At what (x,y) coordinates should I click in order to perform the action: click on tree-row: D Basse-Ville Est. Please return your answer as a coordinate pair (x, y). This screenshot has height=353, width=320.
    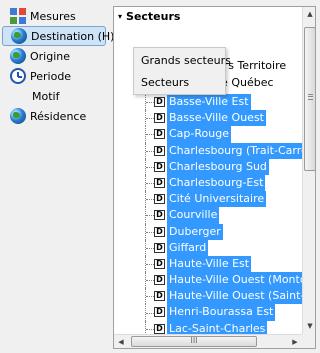
    Looking at the image, I should click on (208, 102).